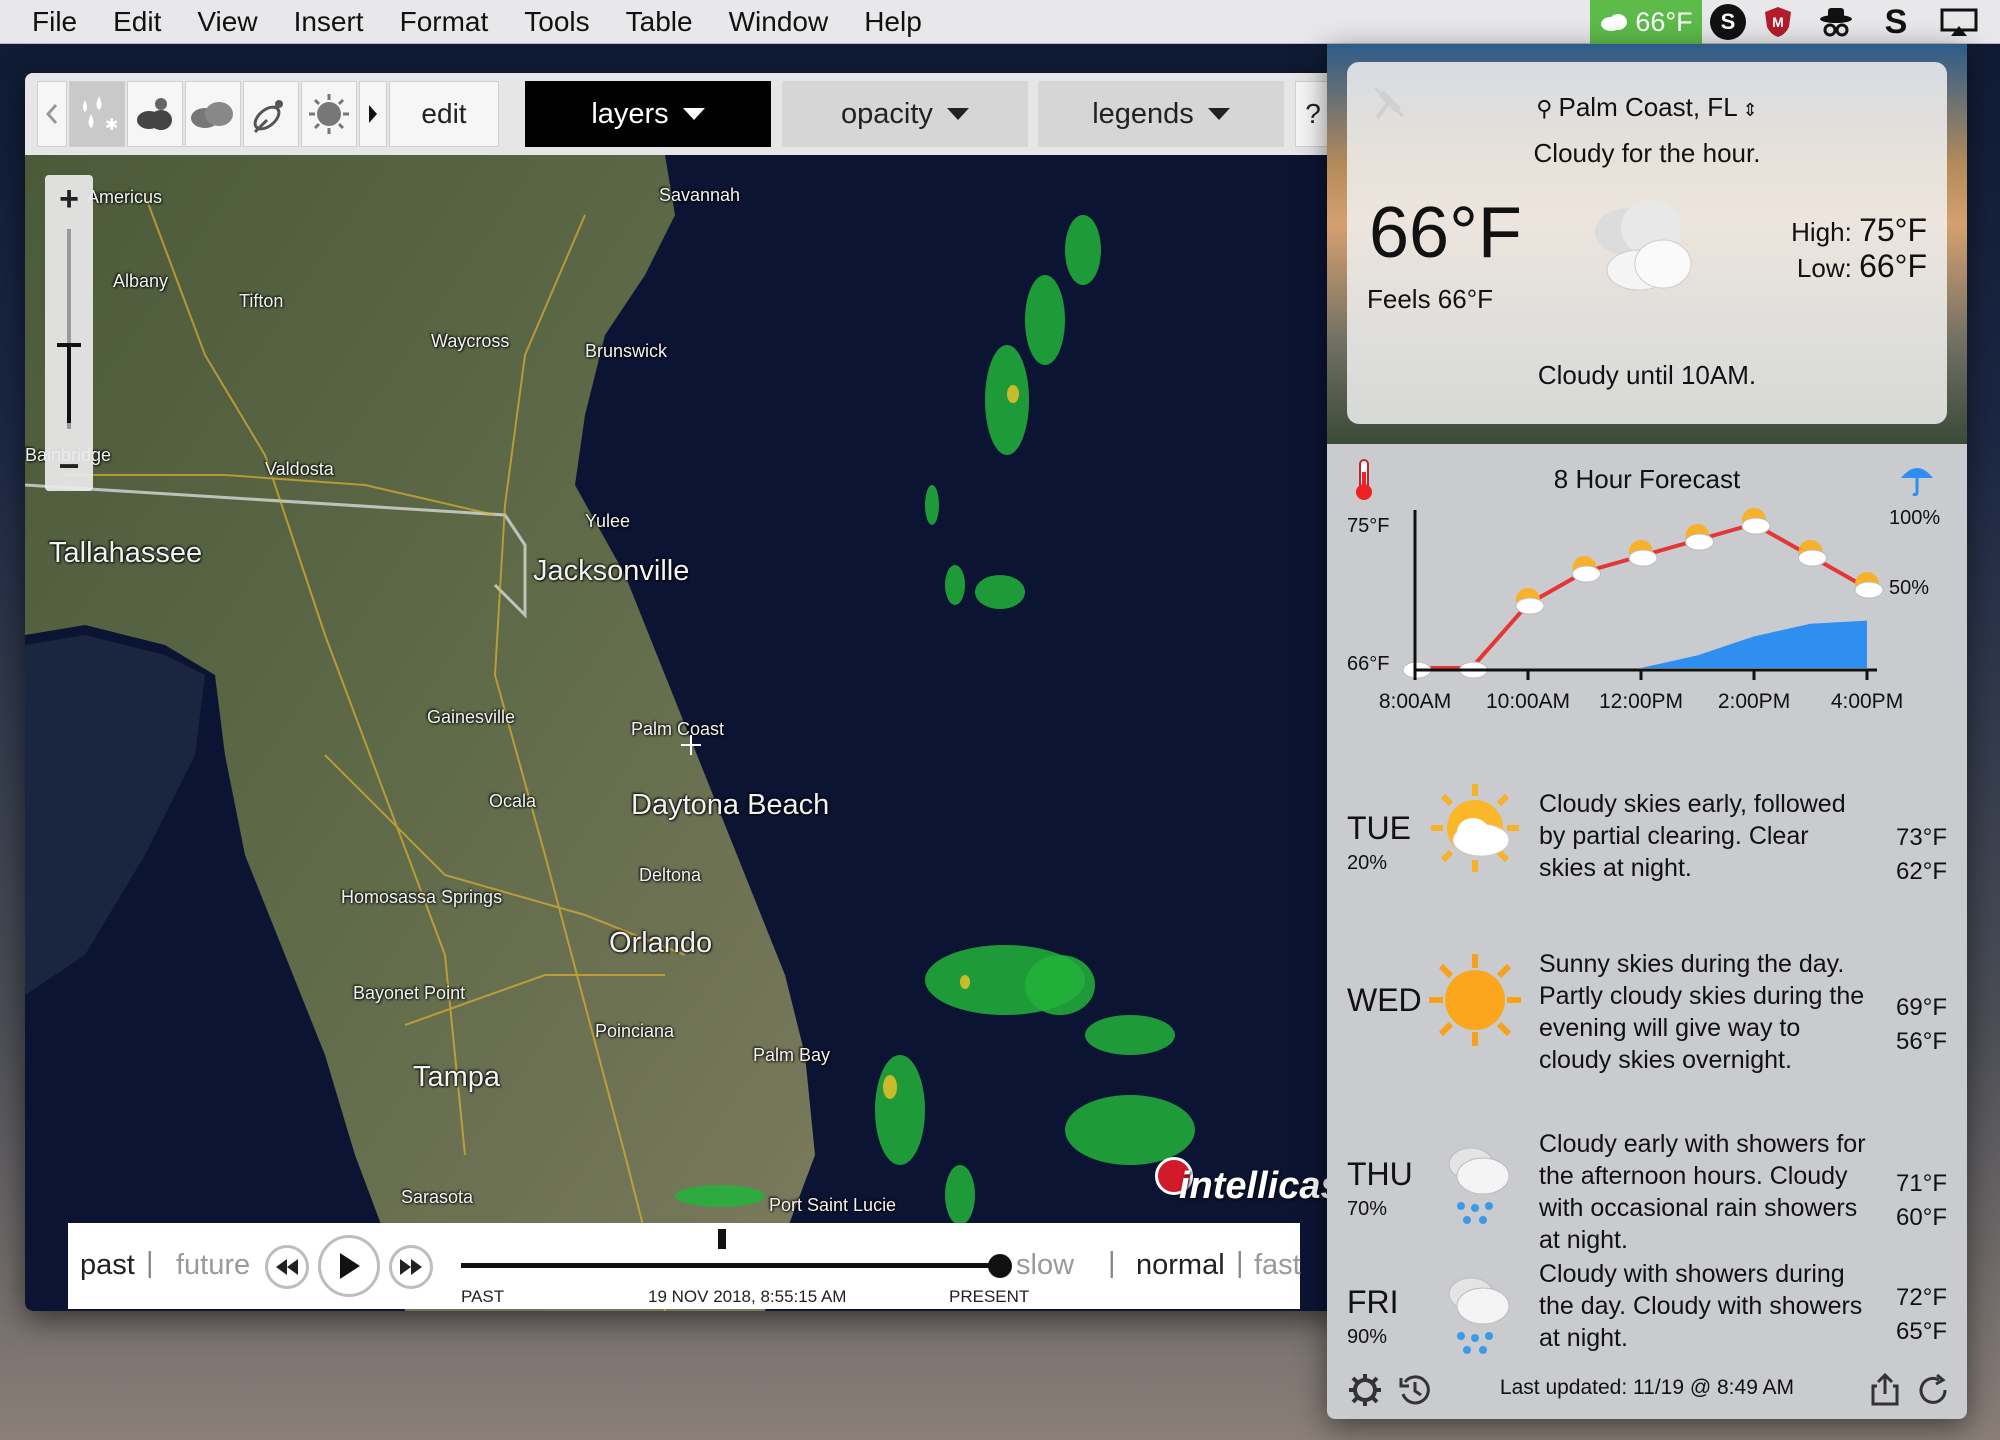  What do you see at coordinates (411, 1267) in the screenshot?
I see `fast-forward-button` at bounding box center [411, 1267].